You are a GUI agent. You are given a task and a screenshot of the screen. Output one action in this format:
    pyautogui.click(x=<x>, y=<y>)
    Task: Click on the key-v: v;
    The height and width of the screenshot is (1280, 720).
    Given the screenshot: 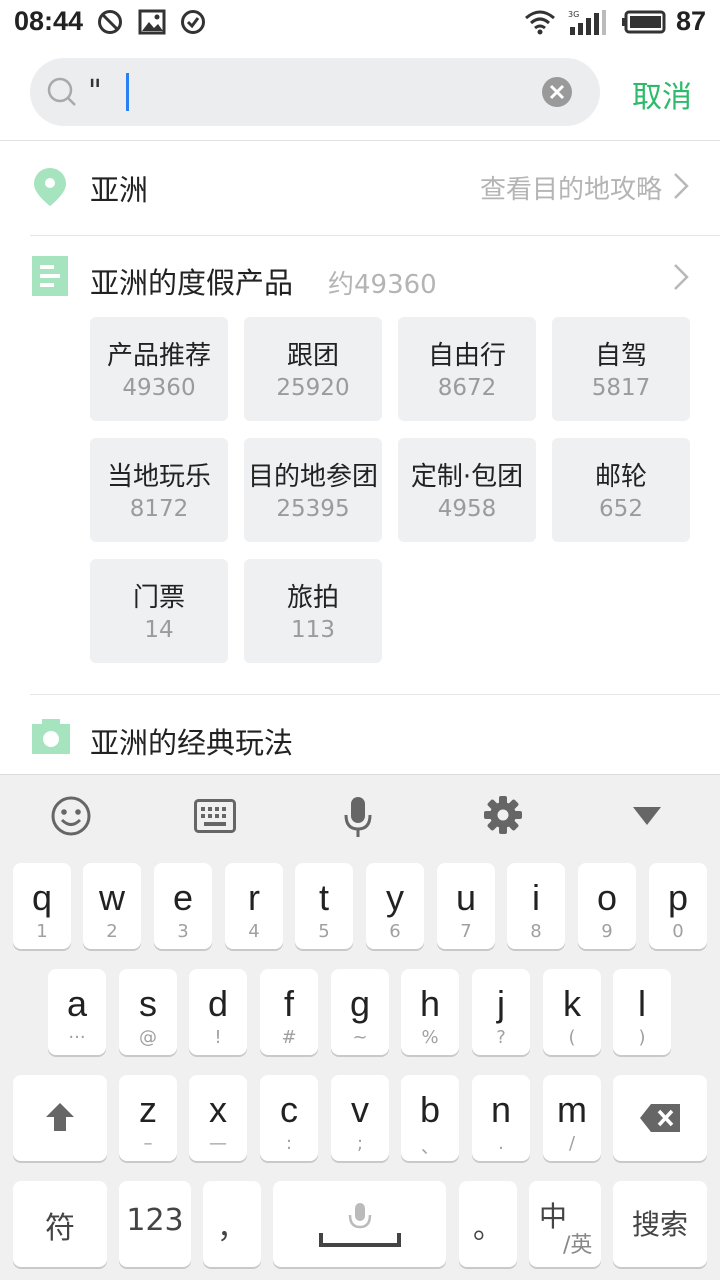 What is the action you would take?
    pyautogui.click(x=360, y=1118)
    